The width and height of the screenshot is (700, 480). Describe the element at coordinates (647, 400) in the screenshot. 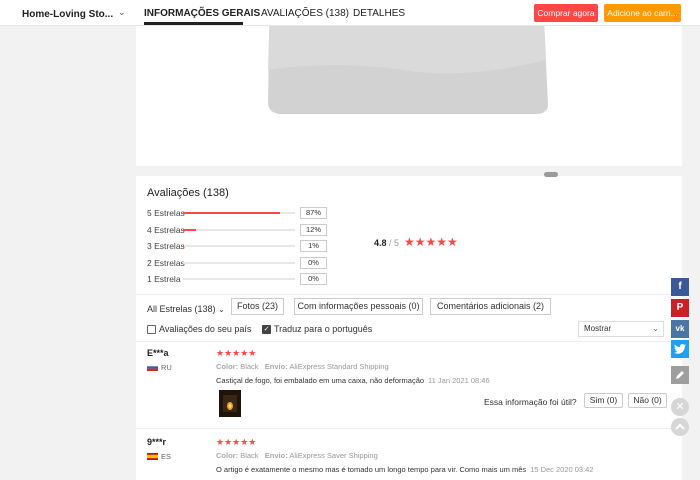

I see `helpful-no-button: Não (0)` at that location.